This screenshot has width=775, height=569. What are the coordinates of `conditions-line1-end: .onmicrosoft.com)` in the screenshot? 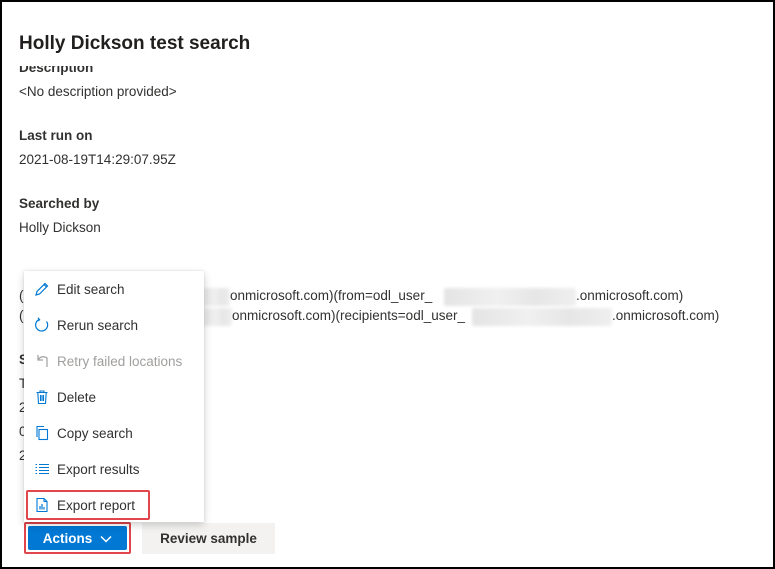 It's located at (630, 295).